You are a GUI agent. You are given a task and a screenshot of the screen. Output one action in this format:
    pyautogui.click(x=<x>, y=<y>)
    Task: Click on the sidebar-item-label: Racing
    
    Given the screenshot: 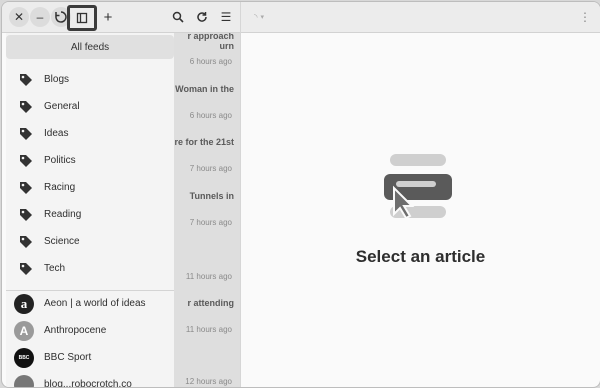 What is the action you would take?
    pyautogui.click(x=60, y=187)
    